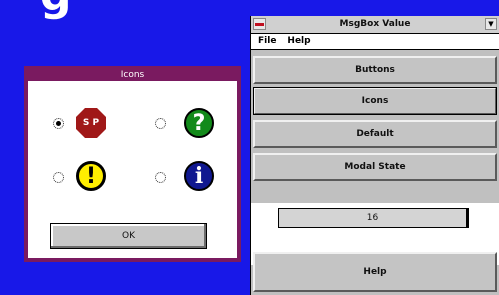  Describe the element at coordinates (373, 218) in the screenshot. I see `value-display: 16` at that location.